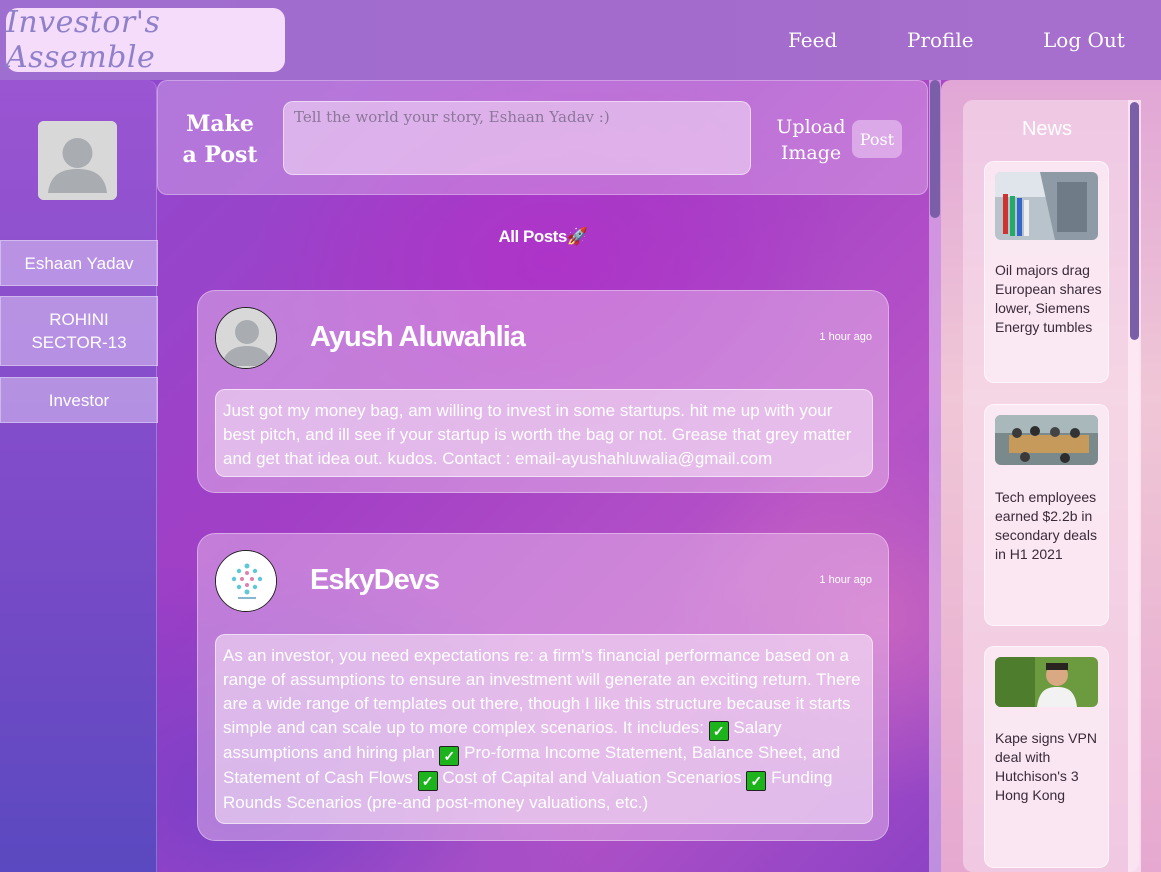 Image resolution: width=1161 pixels, height=872 pixels. Describe the element at coordinates (220, 139) in the screenshot. I see `composer-label: Make a Post` at that location.